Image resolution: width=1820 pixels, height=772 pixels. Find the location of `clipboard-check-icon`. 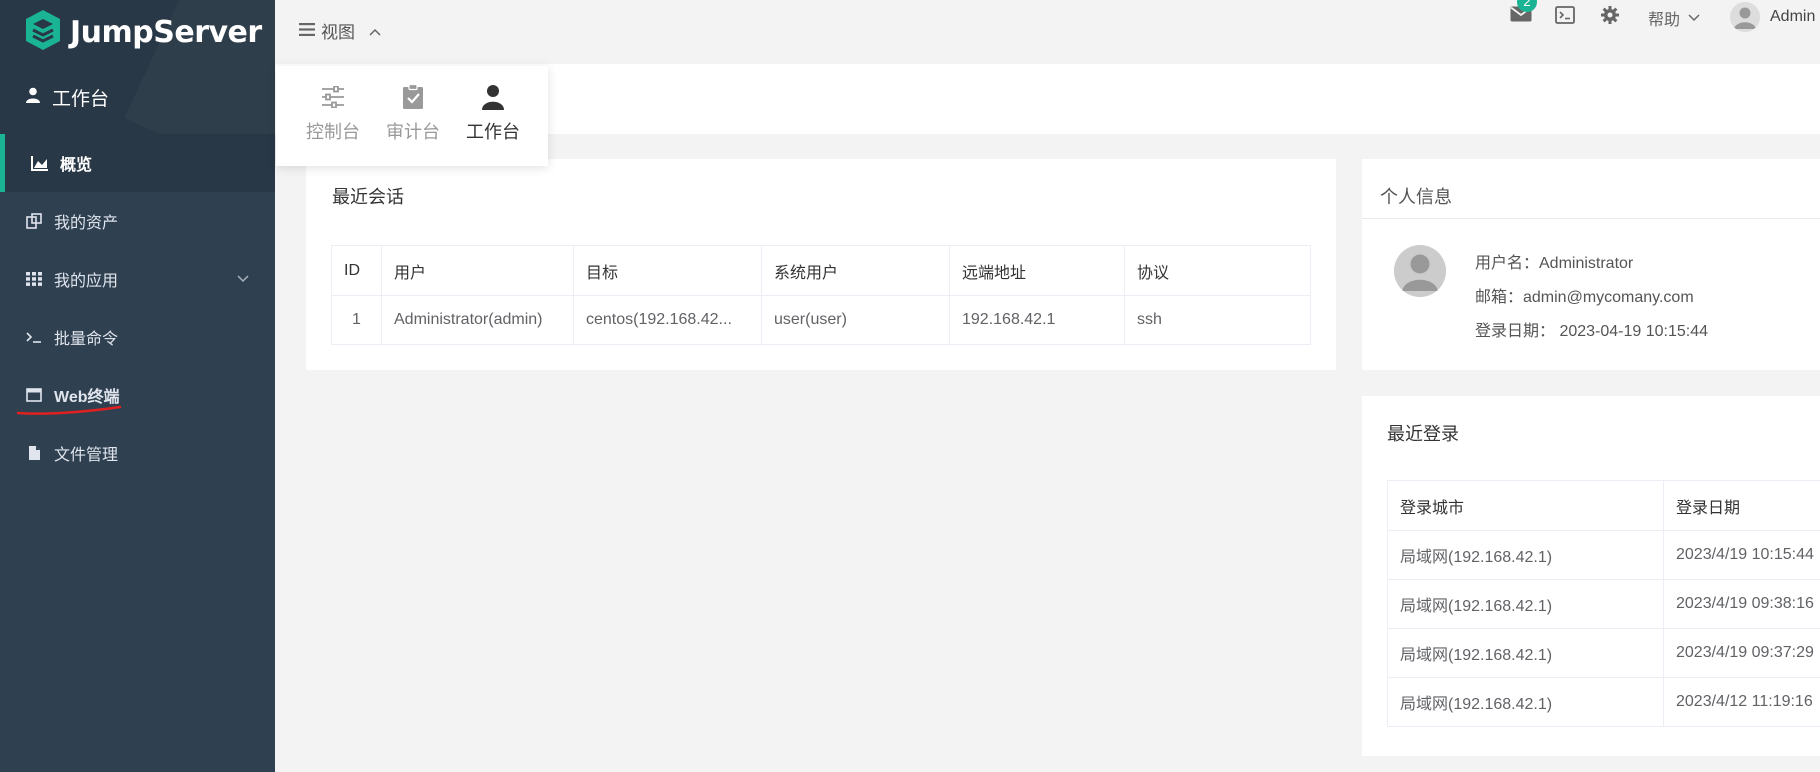

clipboard-check-icon is located at coordinates (413, 97).